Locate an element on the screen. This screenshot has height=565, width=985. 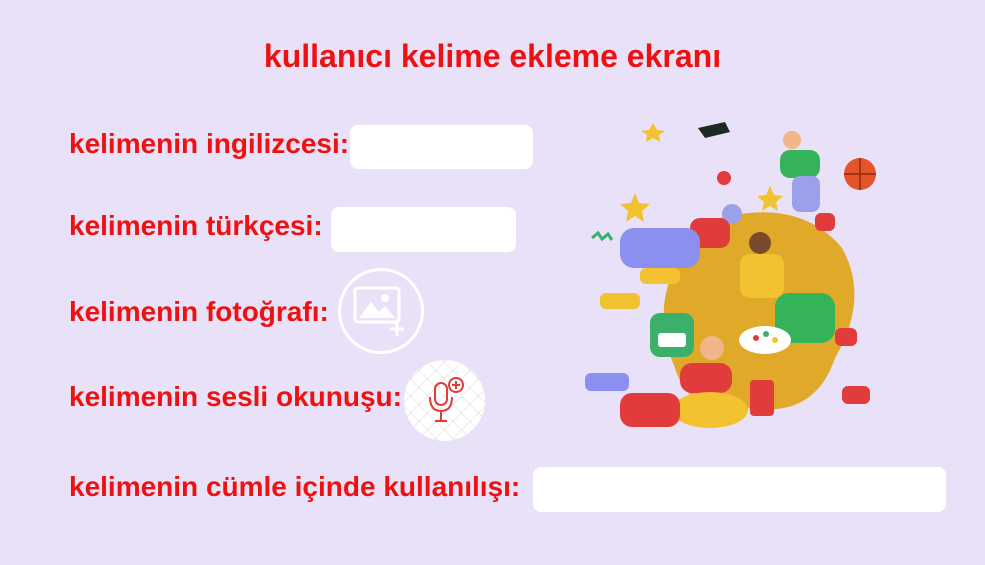
page-title: kullanıcı kelime ekleme ekranı is located at coordinates (492, 56).